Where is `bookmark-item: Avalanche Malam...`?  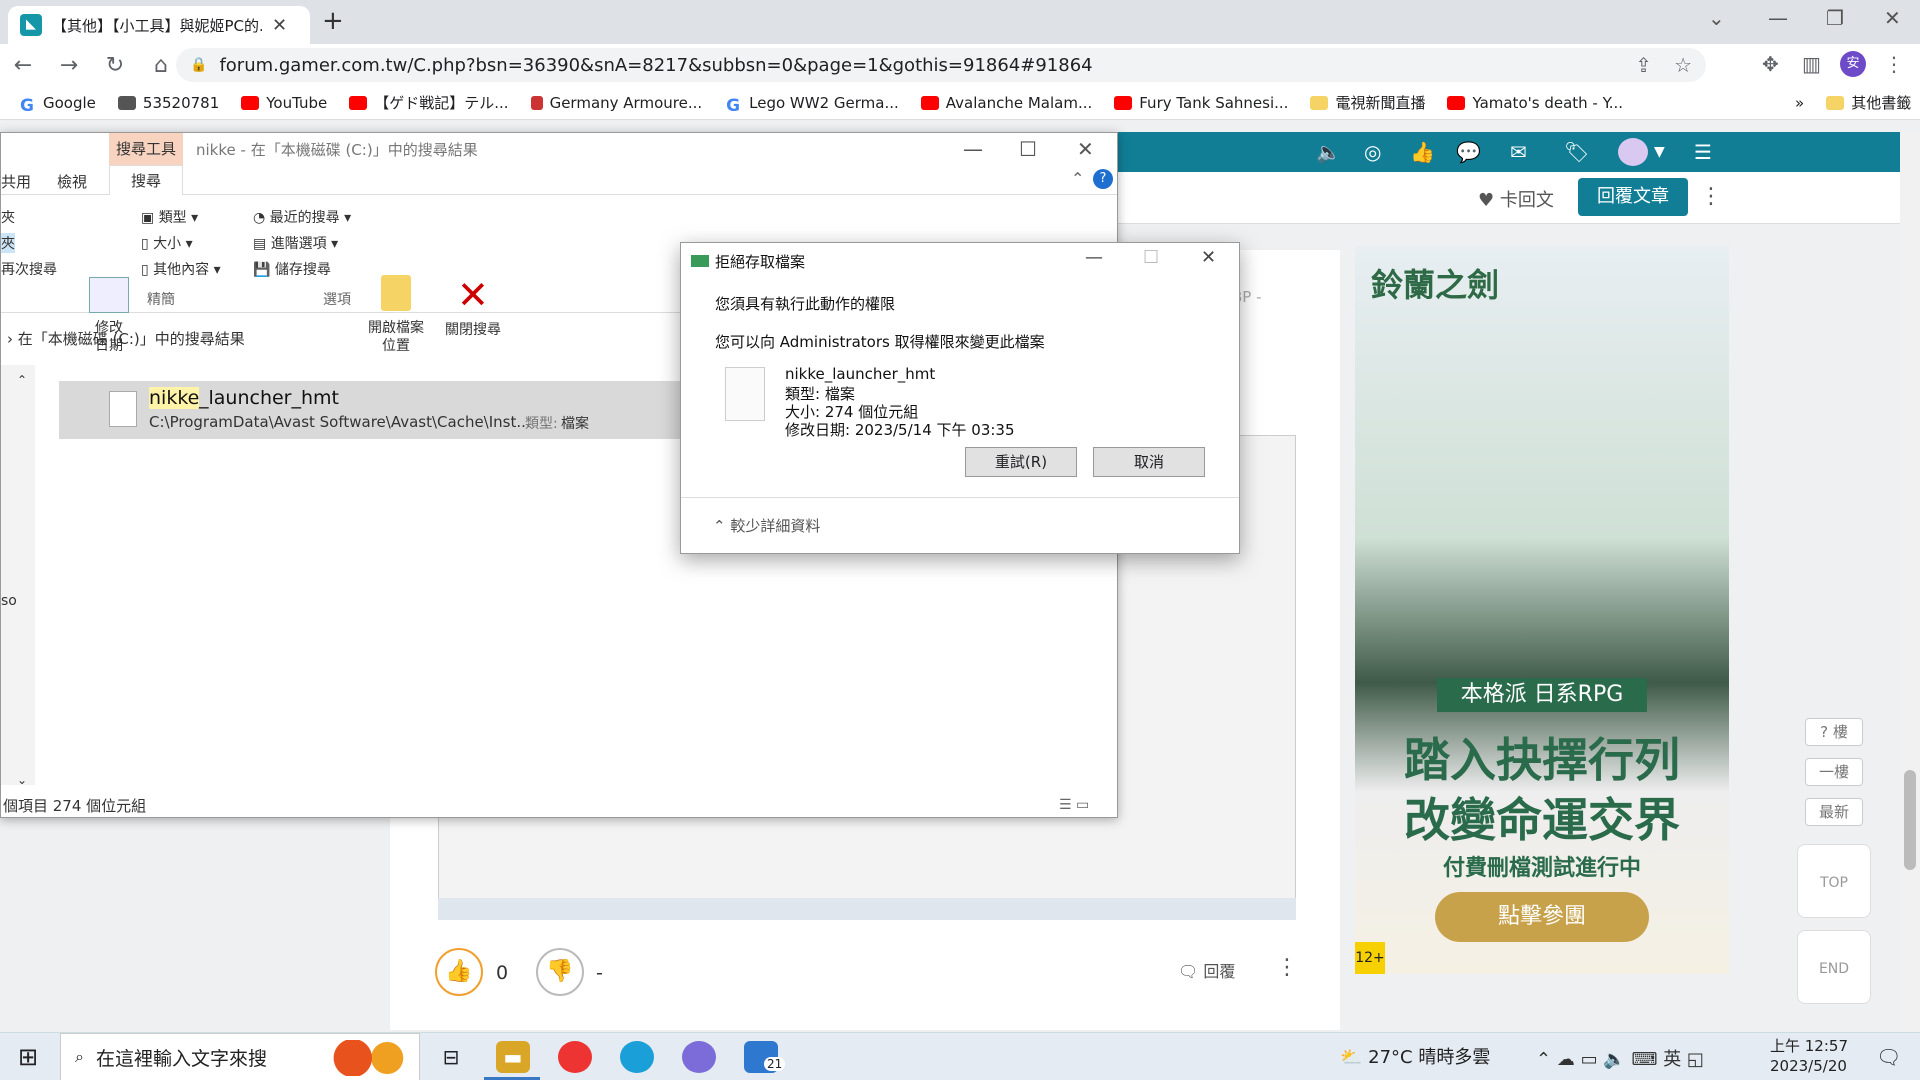
bookmark-item: Avalanche Malam... is located at coordinates (1006, 103).